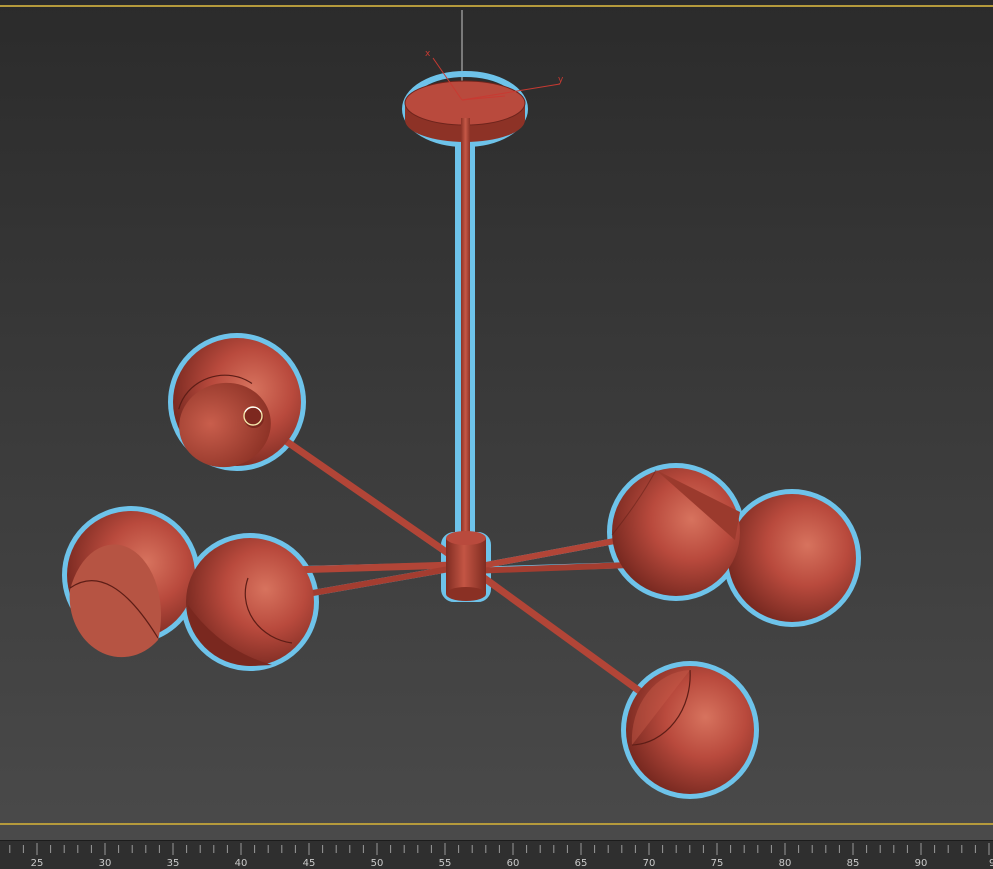  Describe the element at coordinates (561, 80) in the screenshot. I see `gizmo-y-axis-label: y` at that location.